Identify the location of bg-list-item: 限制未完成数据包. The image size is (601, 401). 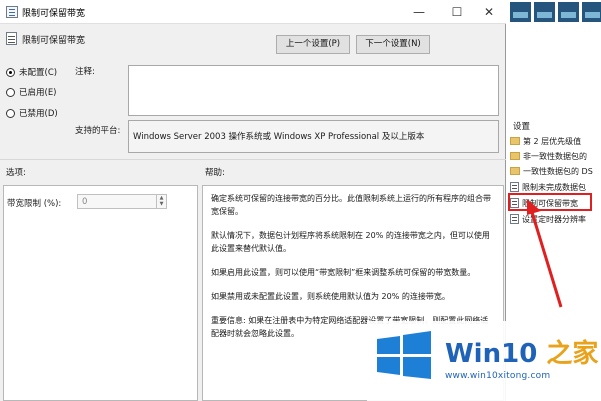
(555, 187).